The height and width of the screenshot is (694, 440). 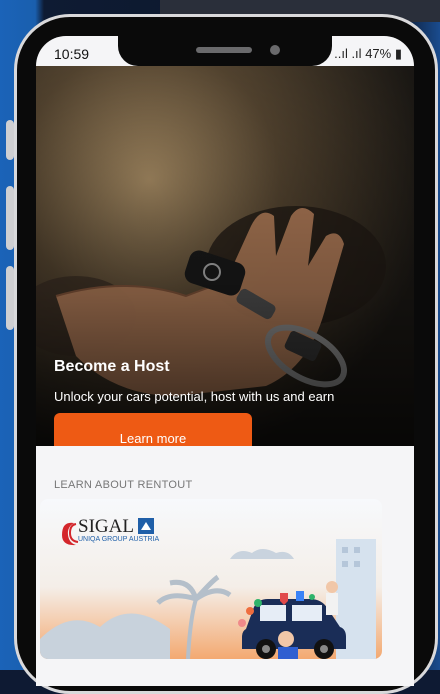 I want to click on signal-battery: ..ıl .ıl 47% ▮, so click(x=368, y=54).